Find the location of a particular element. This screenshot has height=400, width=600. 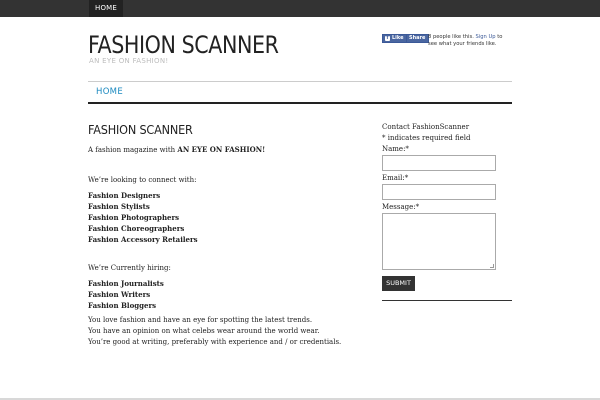

name-field is located at coordinates (439, 163).